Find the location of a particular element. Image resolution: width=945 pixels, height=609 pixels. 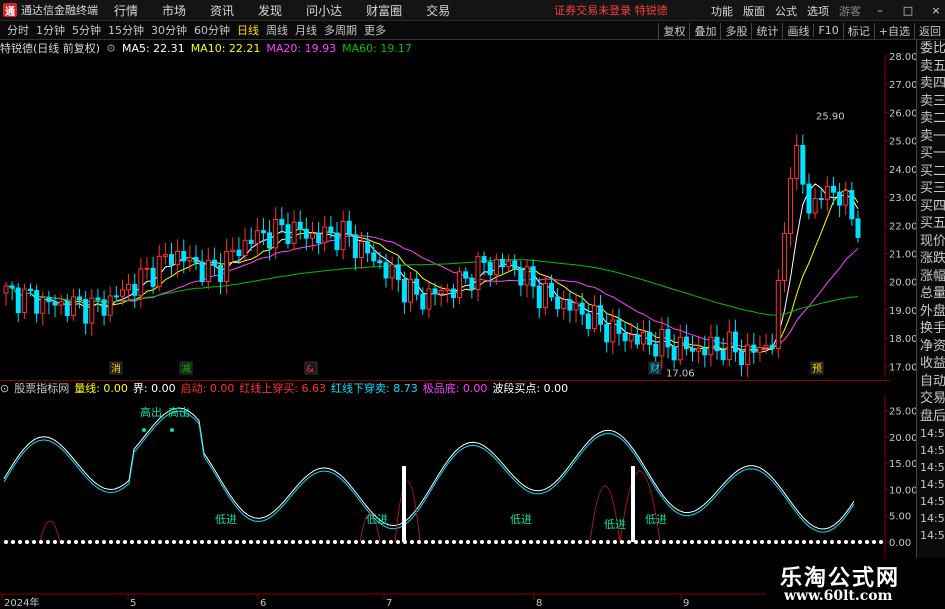

date-tick-label: 8 is located at coordinates (539, 603).